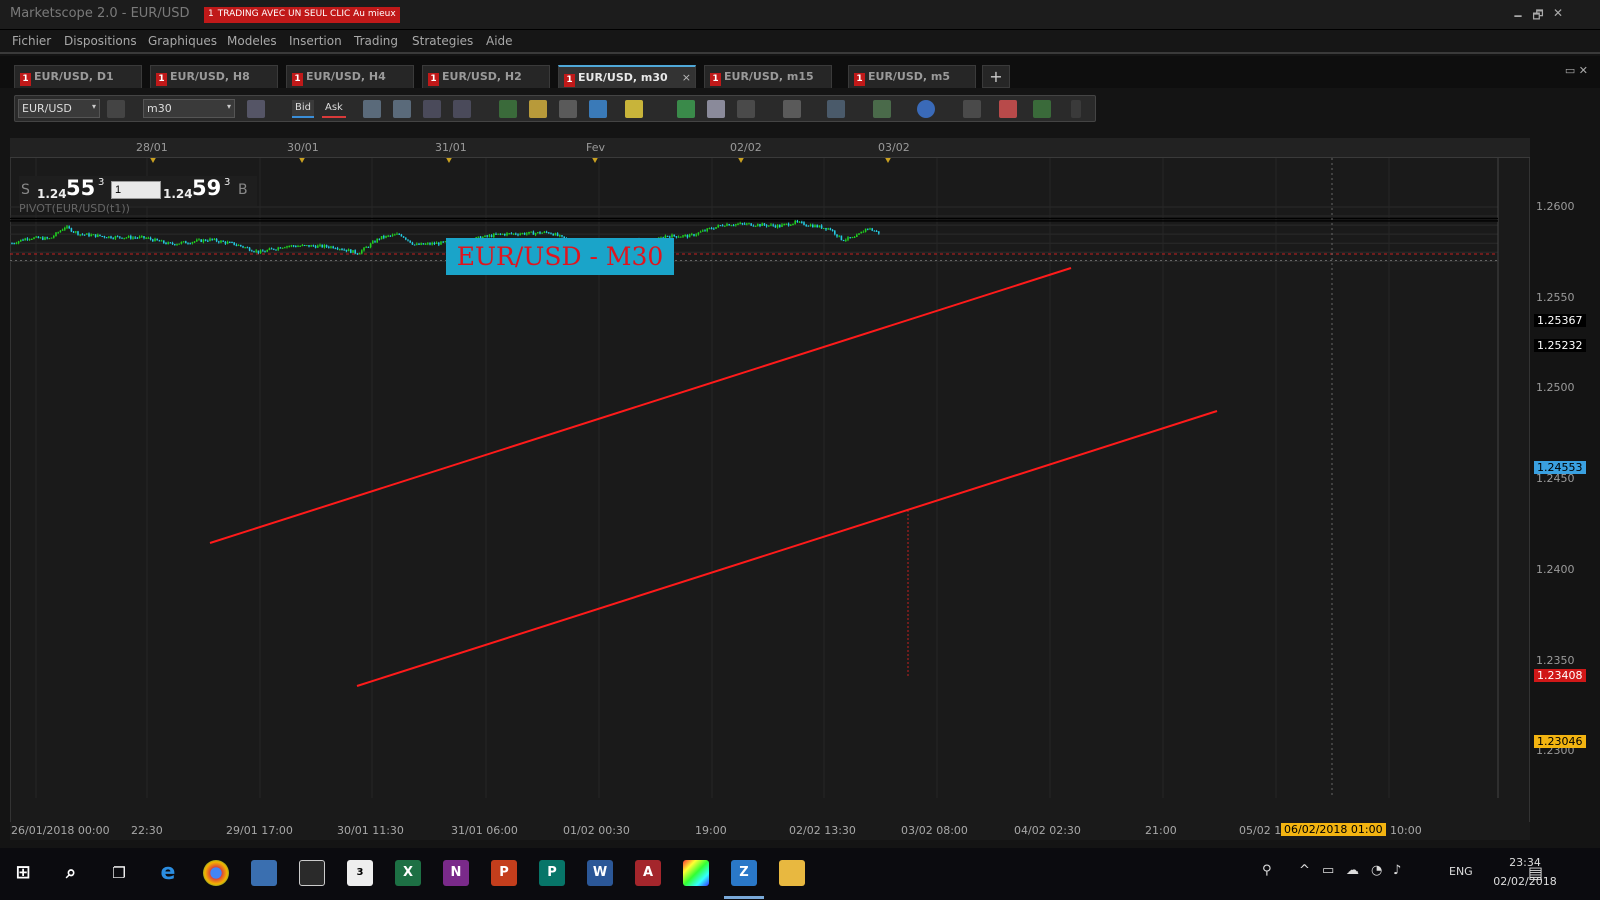  I want to click on people-icon: ⚲, so click(1267, 870).